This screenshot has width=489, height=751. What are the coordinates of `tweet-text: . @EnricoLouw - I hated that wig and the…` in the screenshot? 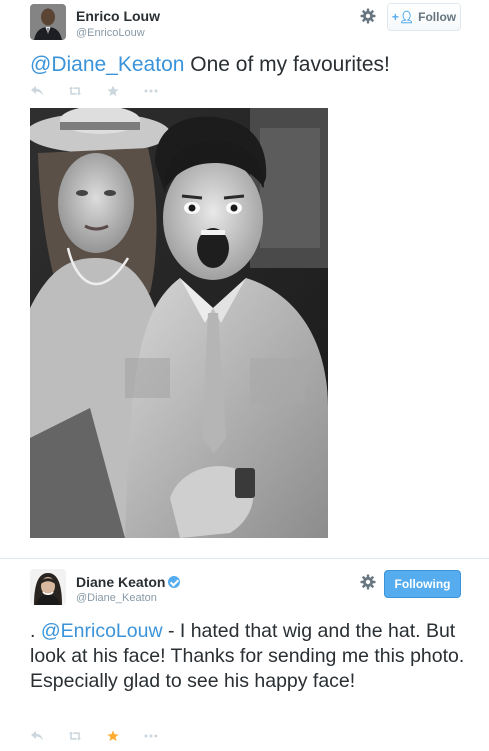 It's located at (250, 656).